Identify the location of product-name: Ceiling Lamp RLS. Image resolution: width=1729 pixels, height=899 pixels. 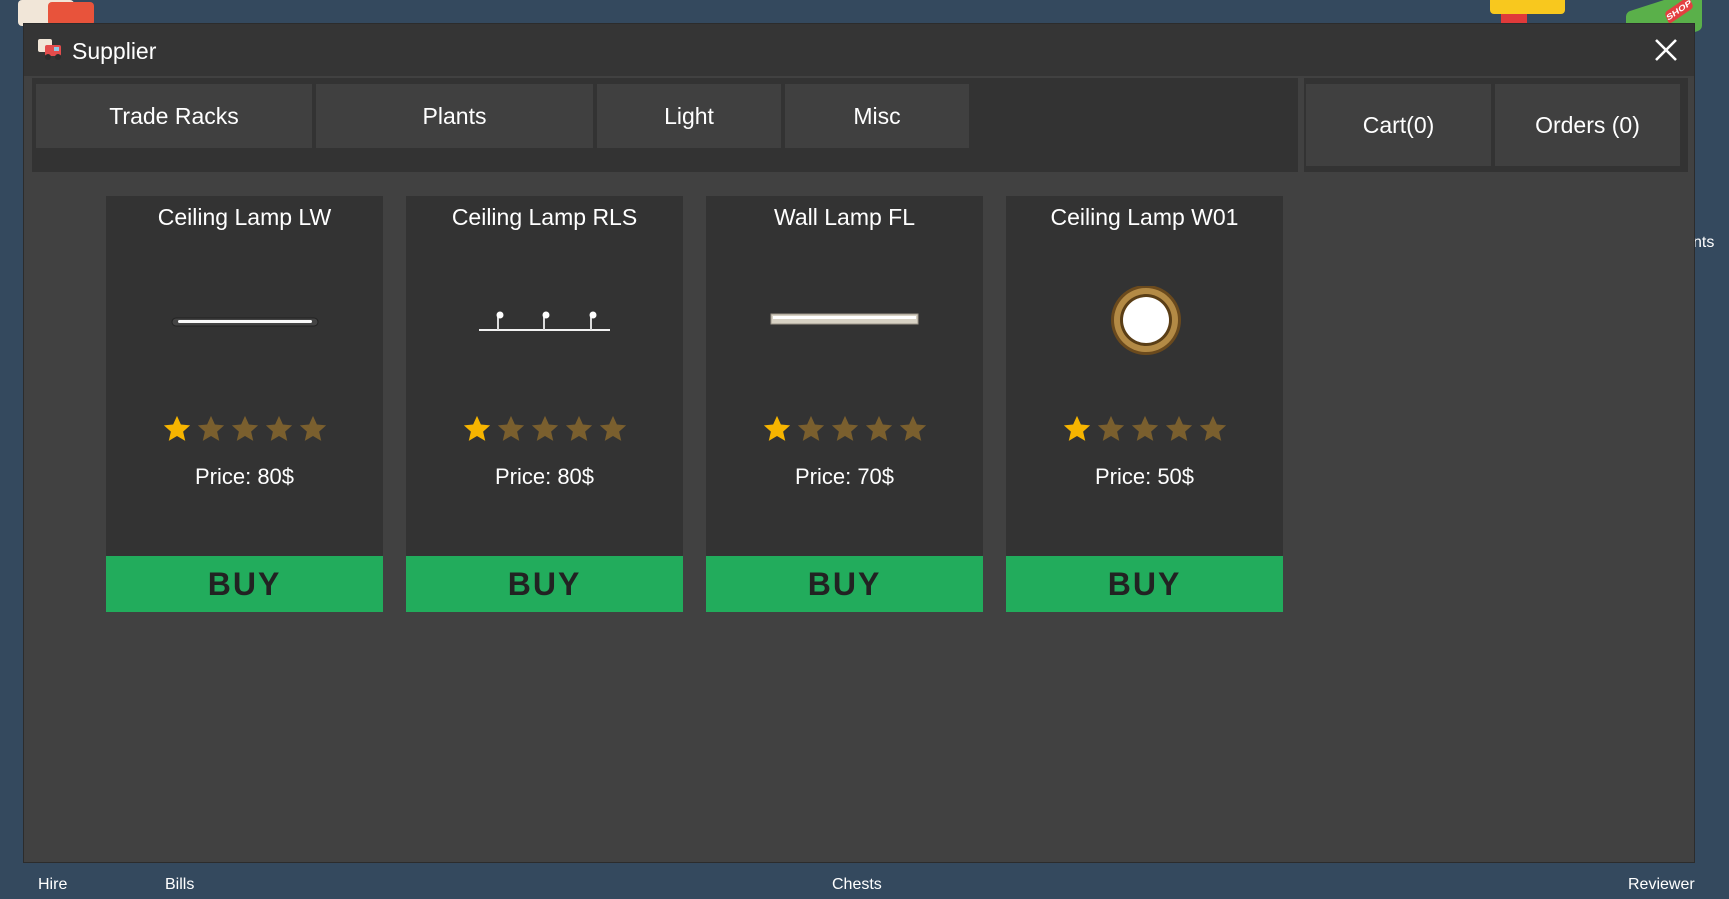
(544, 217).